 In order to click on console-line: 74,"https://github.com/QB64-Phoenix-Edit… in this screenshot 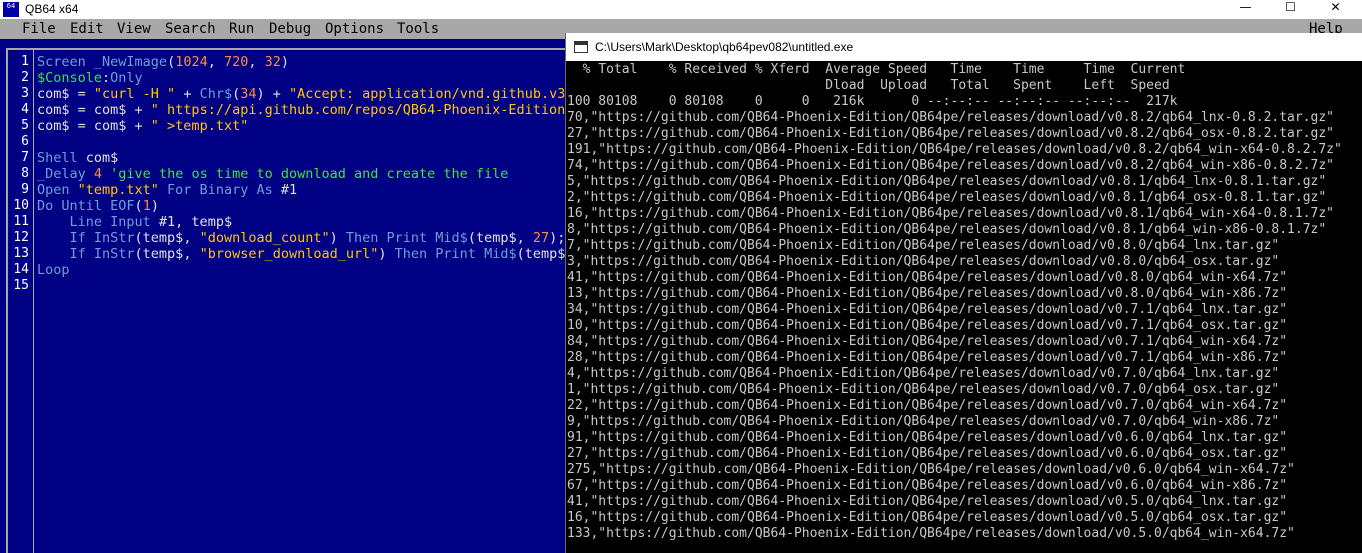, I will do `click(951, 165)`.